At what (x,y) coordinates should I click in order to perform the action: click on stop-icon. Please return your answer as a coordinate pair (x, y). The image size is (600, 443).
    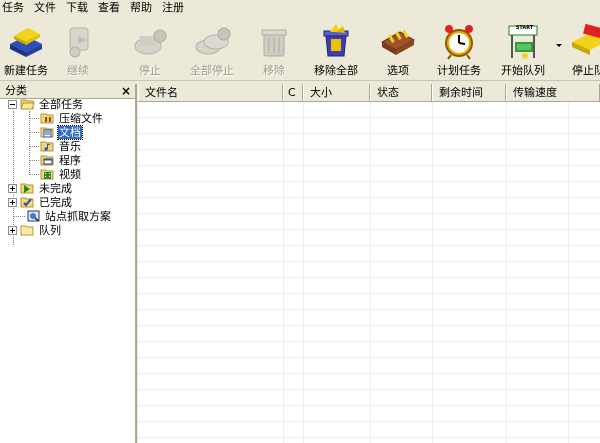
    Looking at the image, I should click on (150, 42).